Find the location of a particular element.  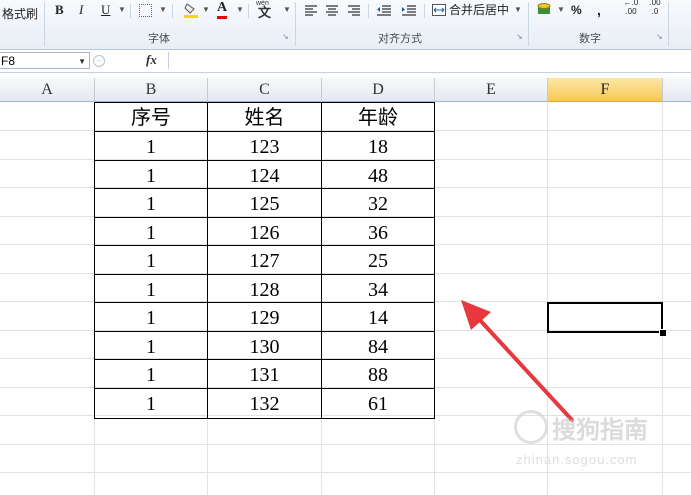

watermark-logo-icon is located at coordinates (531, 427).